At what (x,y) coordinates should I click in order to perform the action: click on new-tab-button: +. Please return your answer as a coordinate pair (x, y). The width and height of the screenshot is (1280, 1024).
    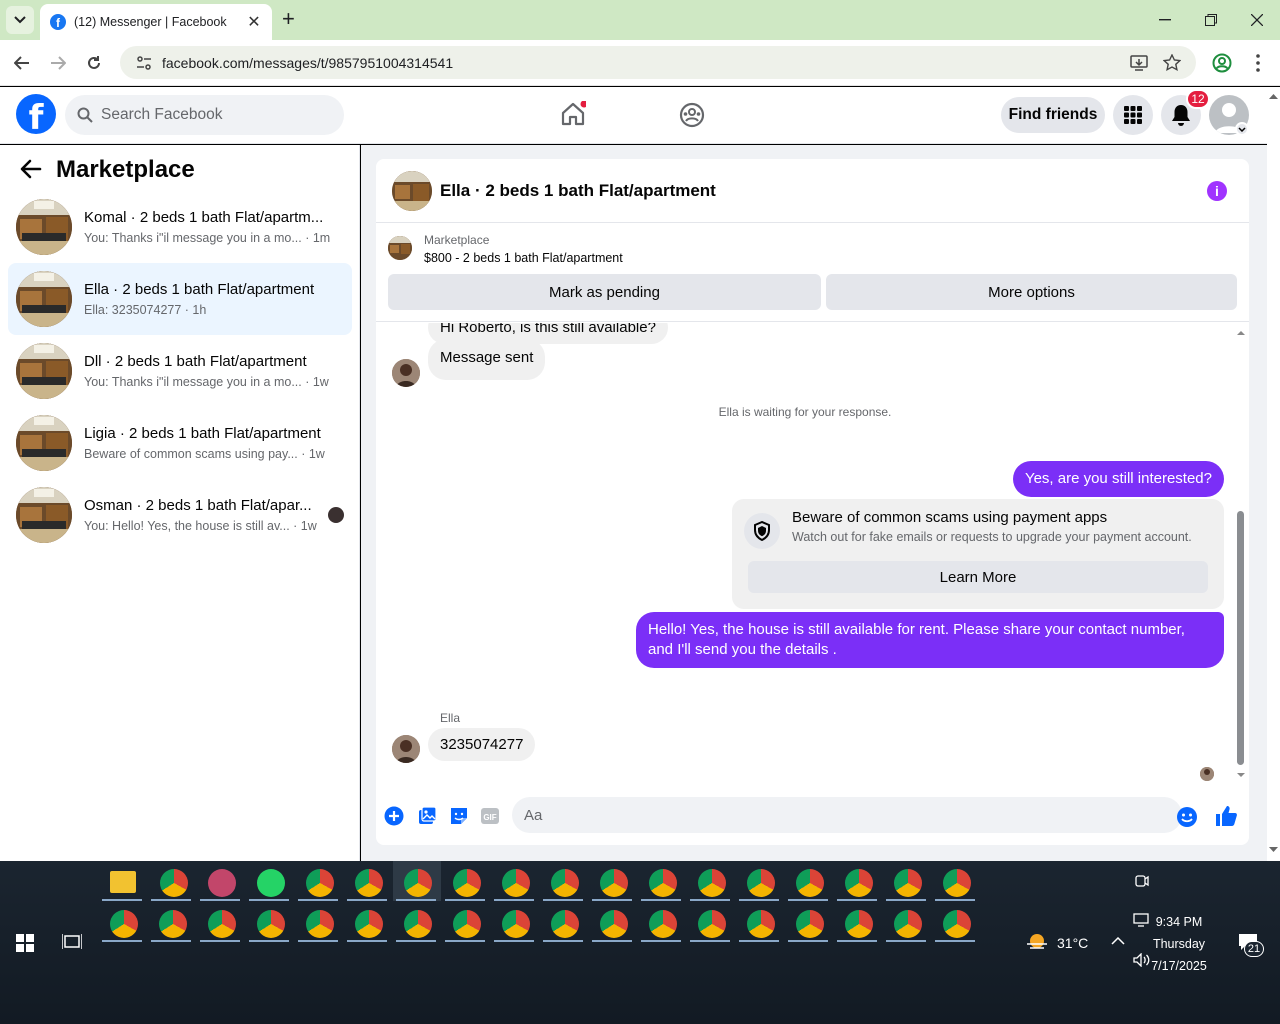
    Looking at the image, I should click on (288, 19).